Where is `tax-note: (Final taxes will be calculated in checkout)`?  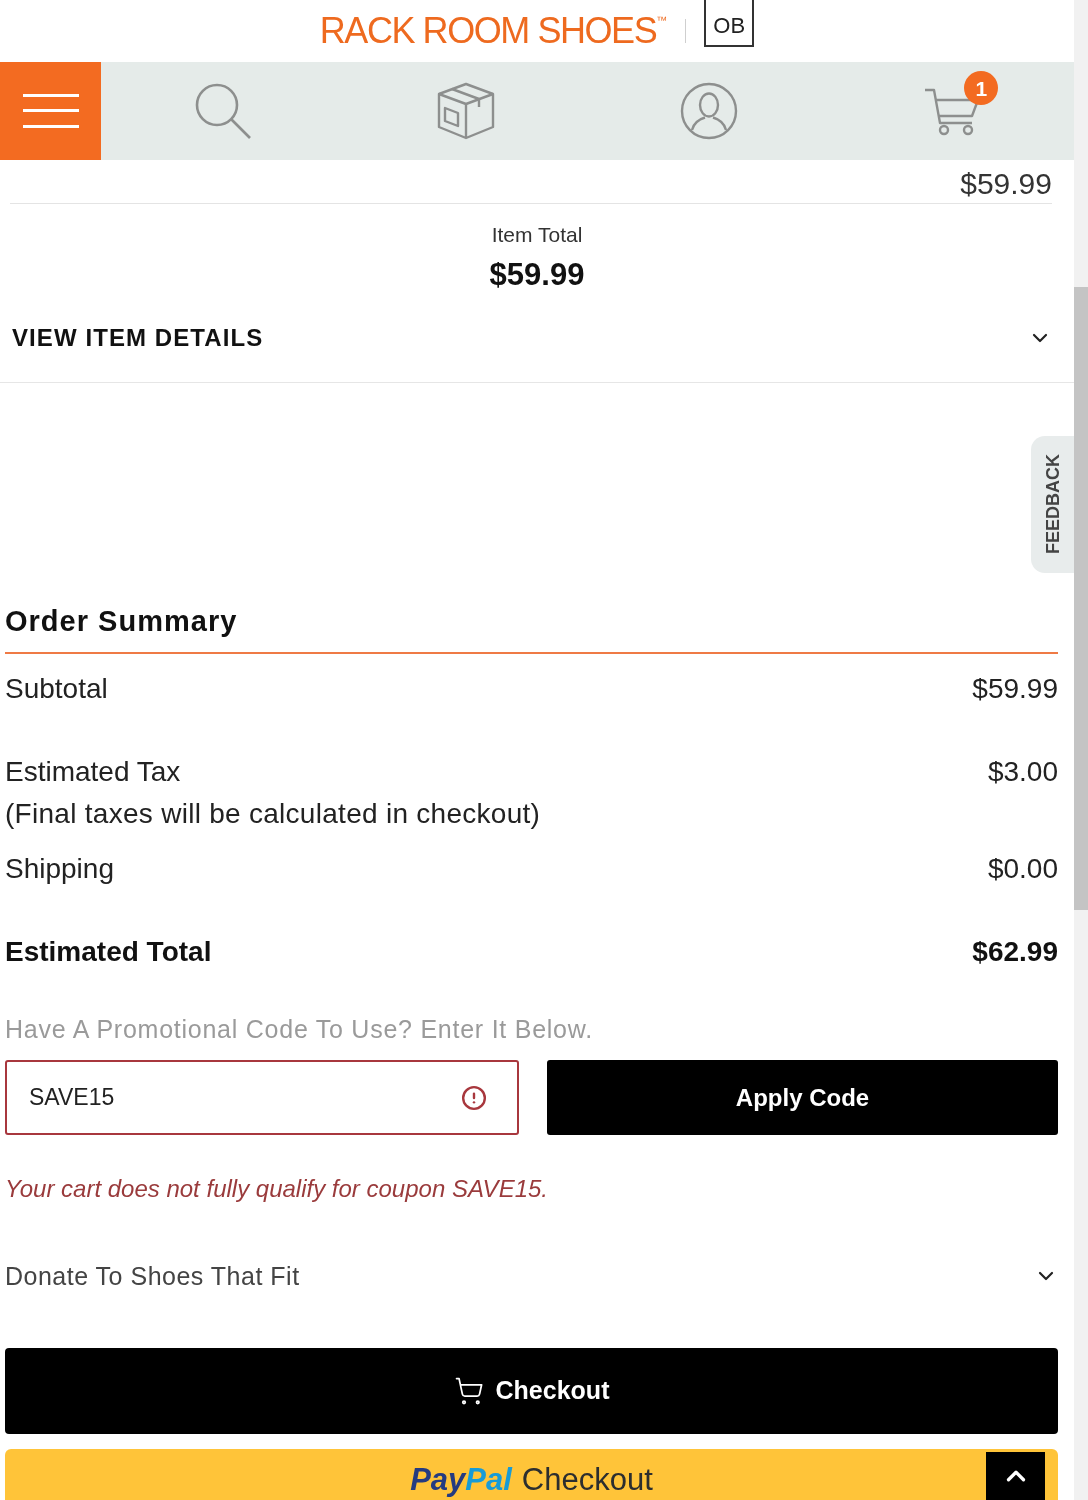 tax-note: (Final taxes will be calculated in checkout) is located at coordinates (273, 814).